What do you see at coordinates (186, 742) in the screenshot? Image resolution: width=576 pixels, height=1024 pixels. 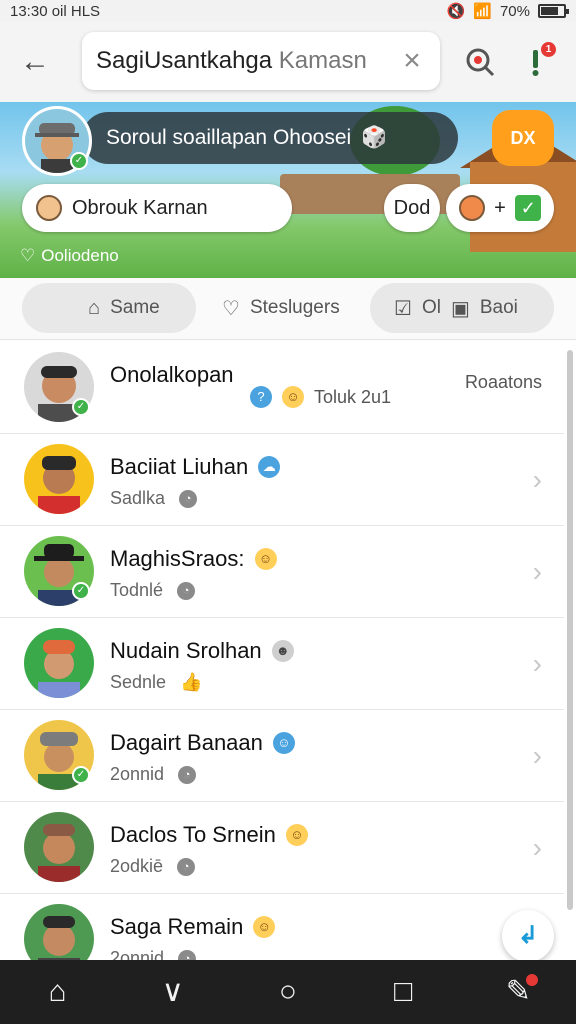 I see `contact-name-text: Dagairt Banaan` at bounding box center [186, 742].